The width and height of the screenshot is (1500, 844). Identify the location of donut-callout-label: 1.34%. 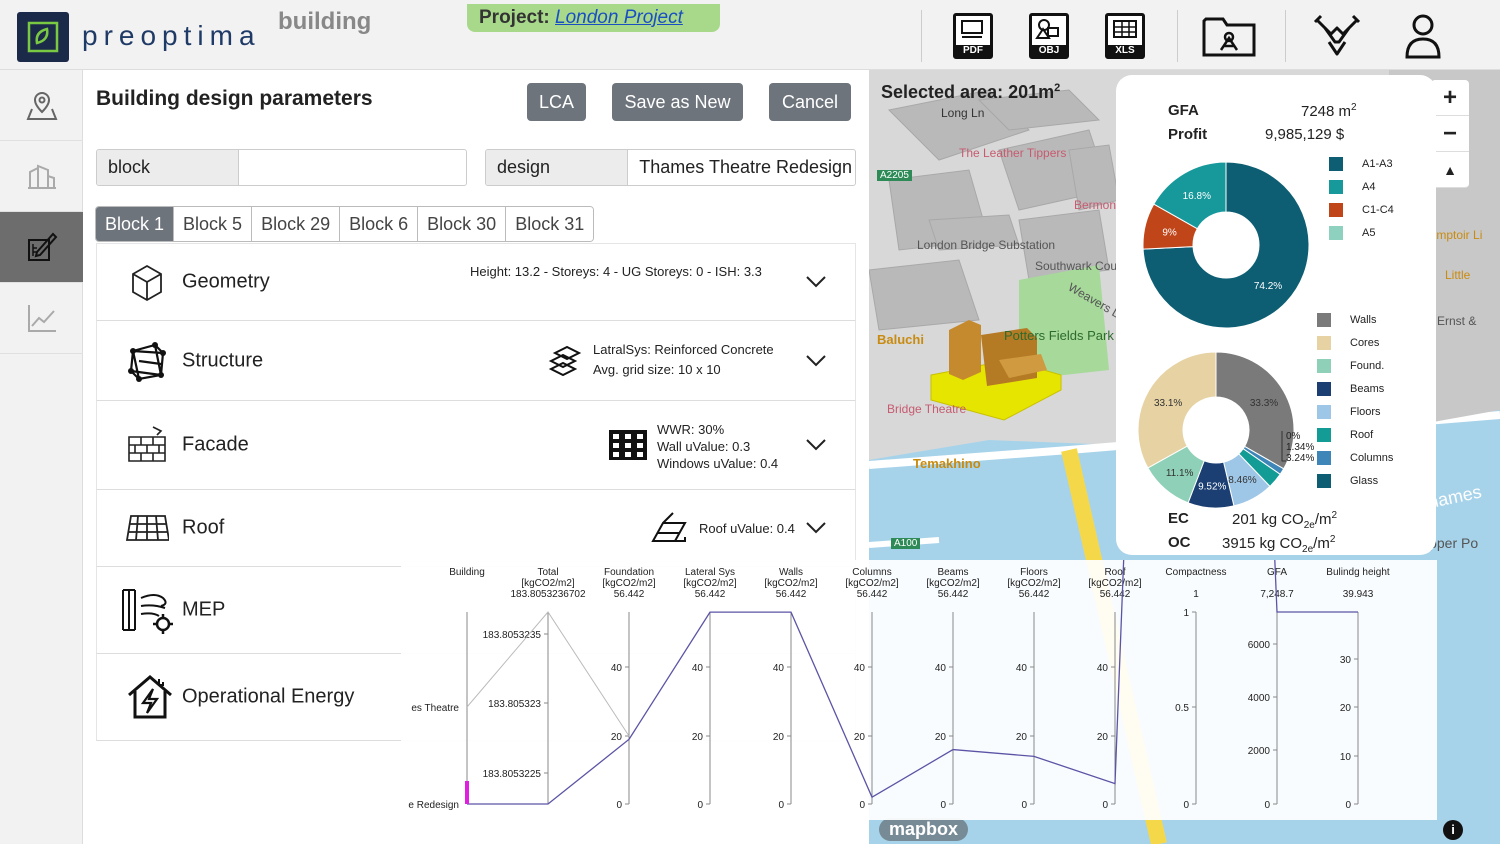
(1300, 447).